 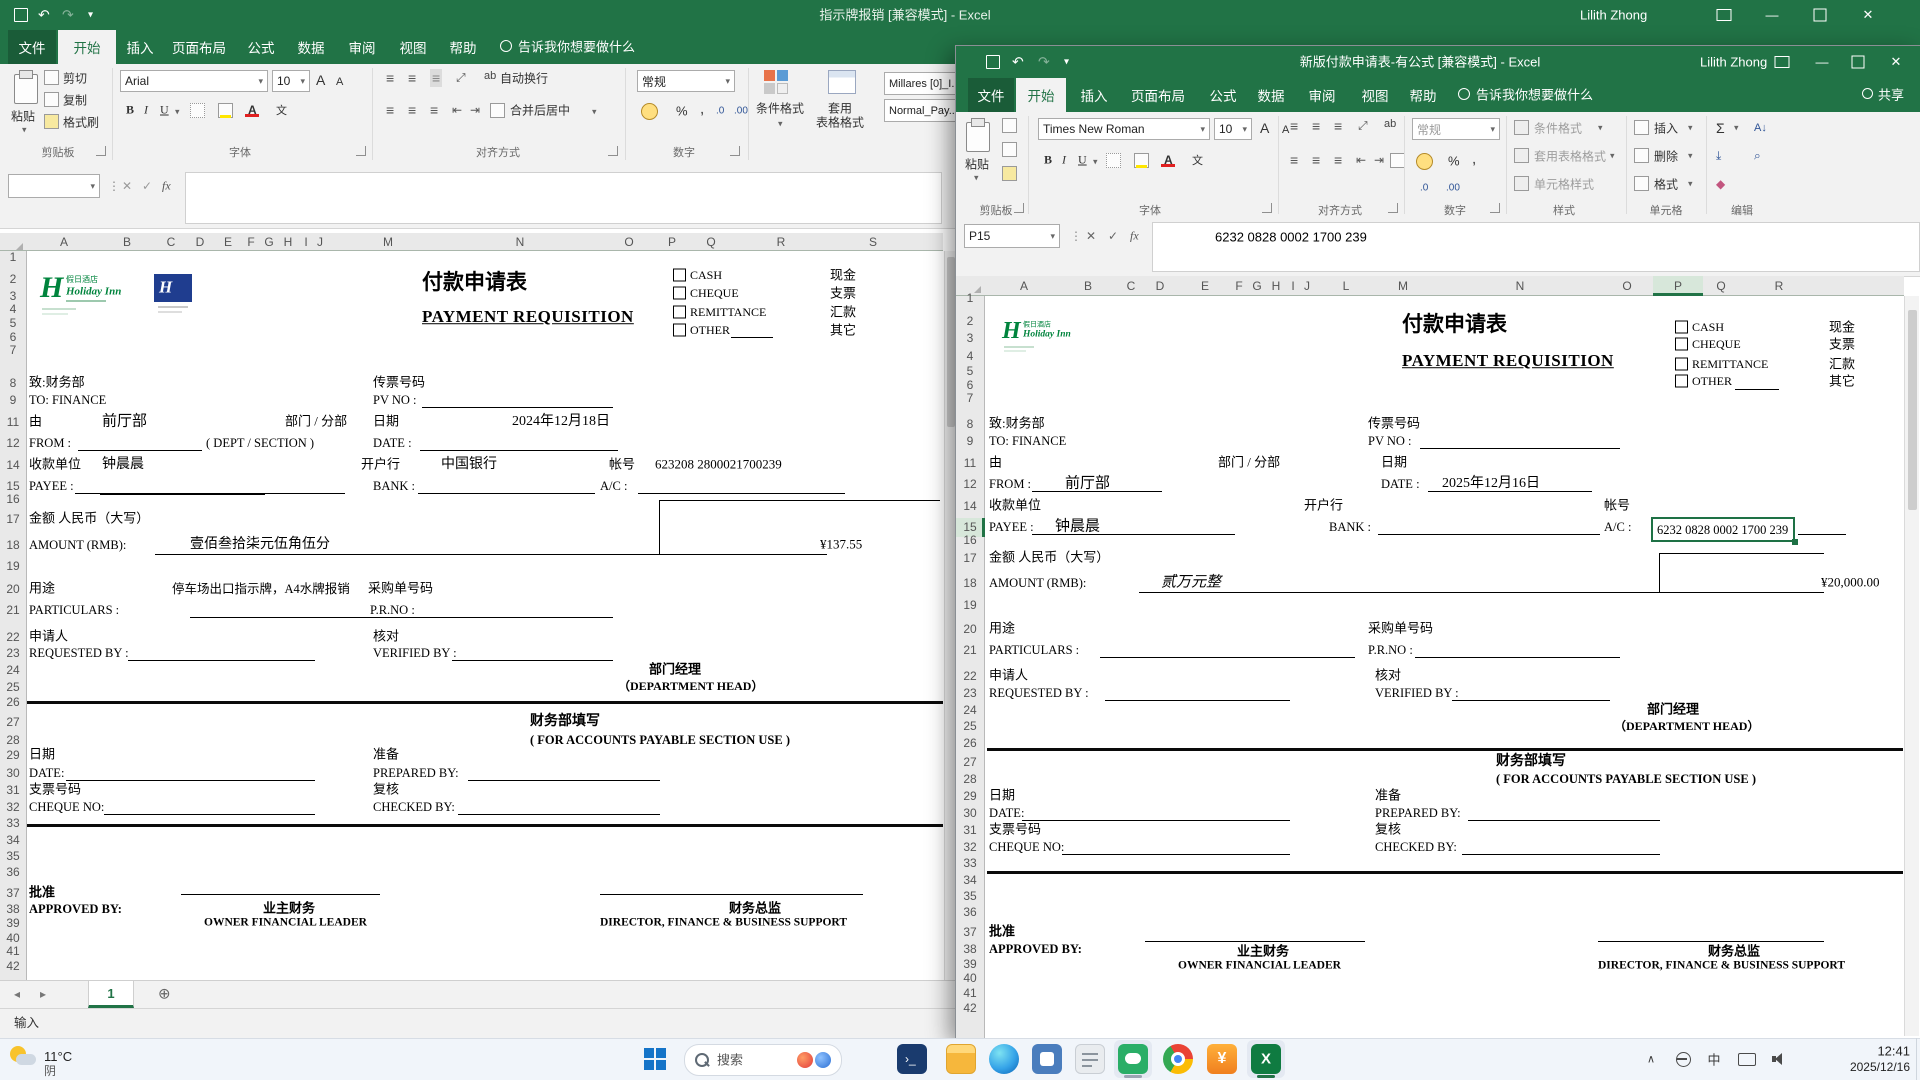 What do you see at coordinates (81, 122) in the screenshot?
I see `format-painter-button: 格式刷` at bounding box center [81, 122].